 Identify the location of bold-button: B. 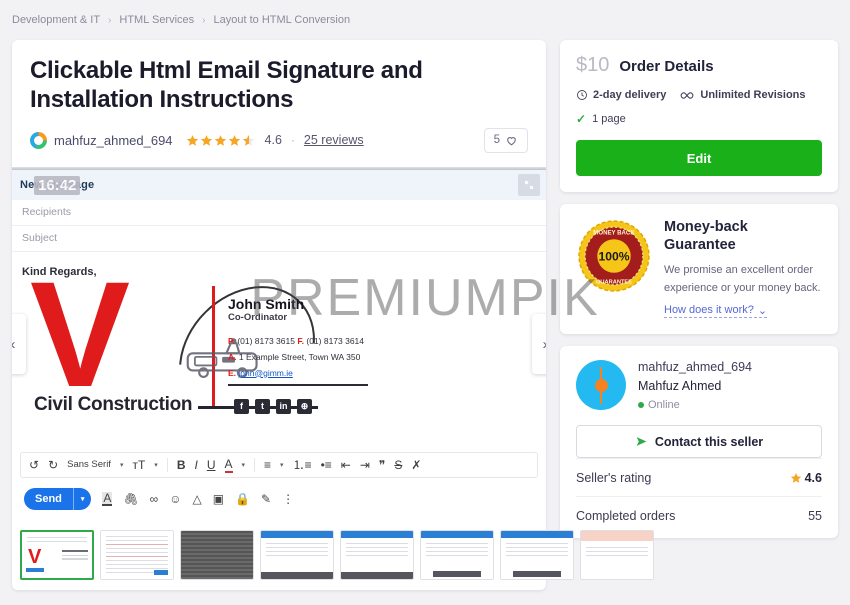
(181, 465).